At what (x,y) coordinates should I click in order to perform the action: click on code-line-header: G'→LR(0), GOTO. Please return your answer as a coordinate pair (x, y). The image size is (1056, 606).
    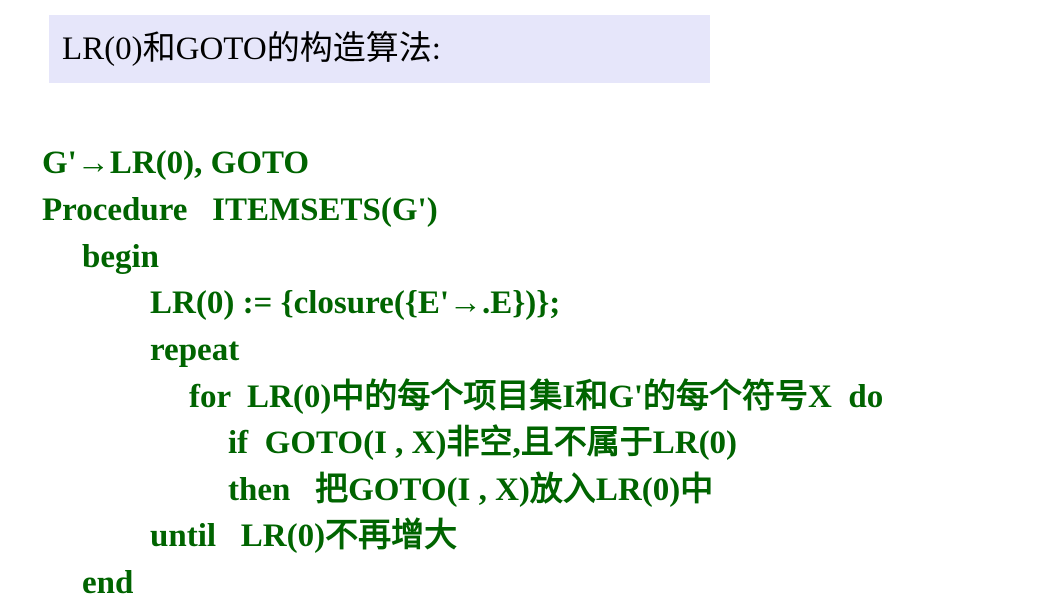
    Looking at the image, I should click on (176, 163).